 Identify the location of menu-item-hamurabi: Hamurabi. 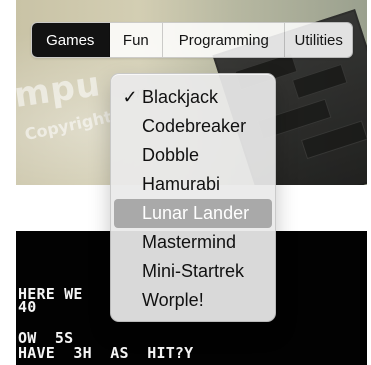
(193, 184).